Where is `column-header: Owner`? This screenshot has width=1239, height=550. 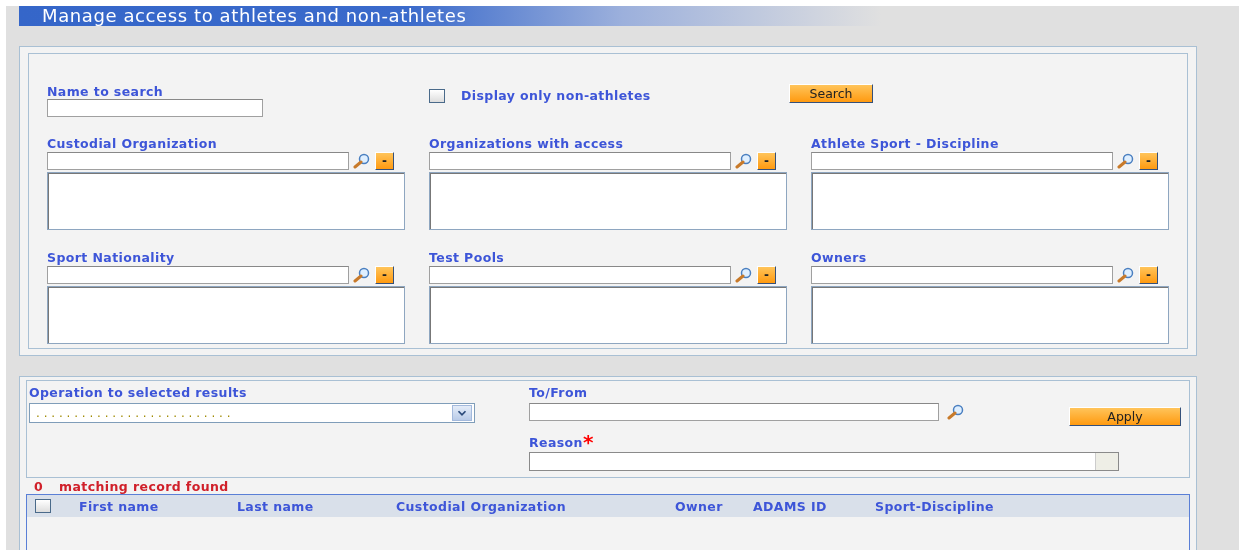
column-header: Owner is located at coordinates (699, 506).